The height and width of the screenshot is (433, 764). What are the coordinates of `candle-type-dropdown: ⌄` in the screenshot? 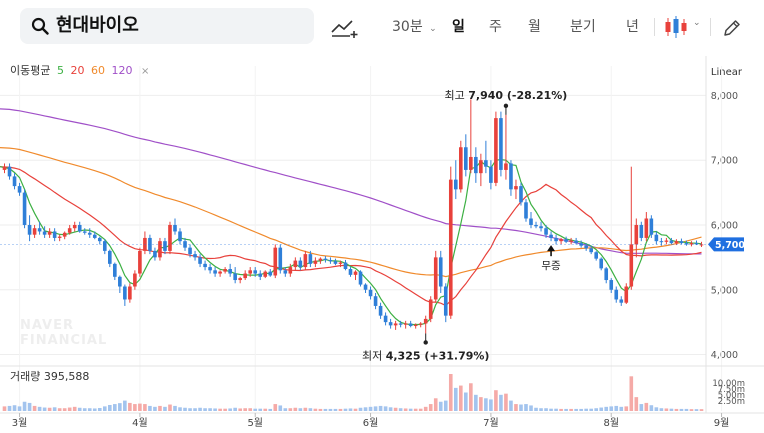 It's located at (684, 28).